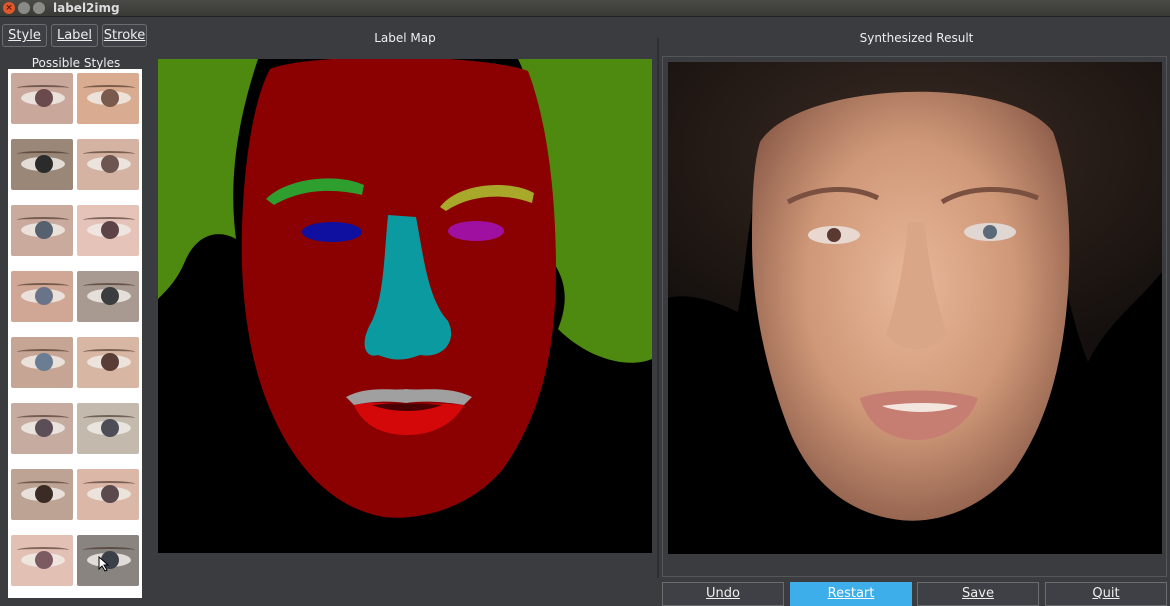  I want to click on undo-button: Undo, so click(723, 594).